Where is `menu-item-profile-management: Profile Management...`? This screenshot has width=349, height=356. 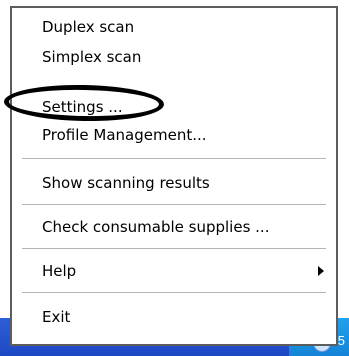 menu-item-profile-management: Profile Management... is located at coordinates (124, 135).